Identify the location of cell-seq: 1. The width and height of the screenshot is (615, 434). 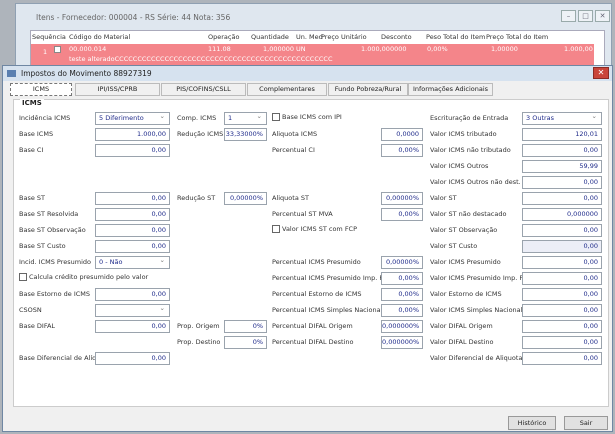
(45, 52).